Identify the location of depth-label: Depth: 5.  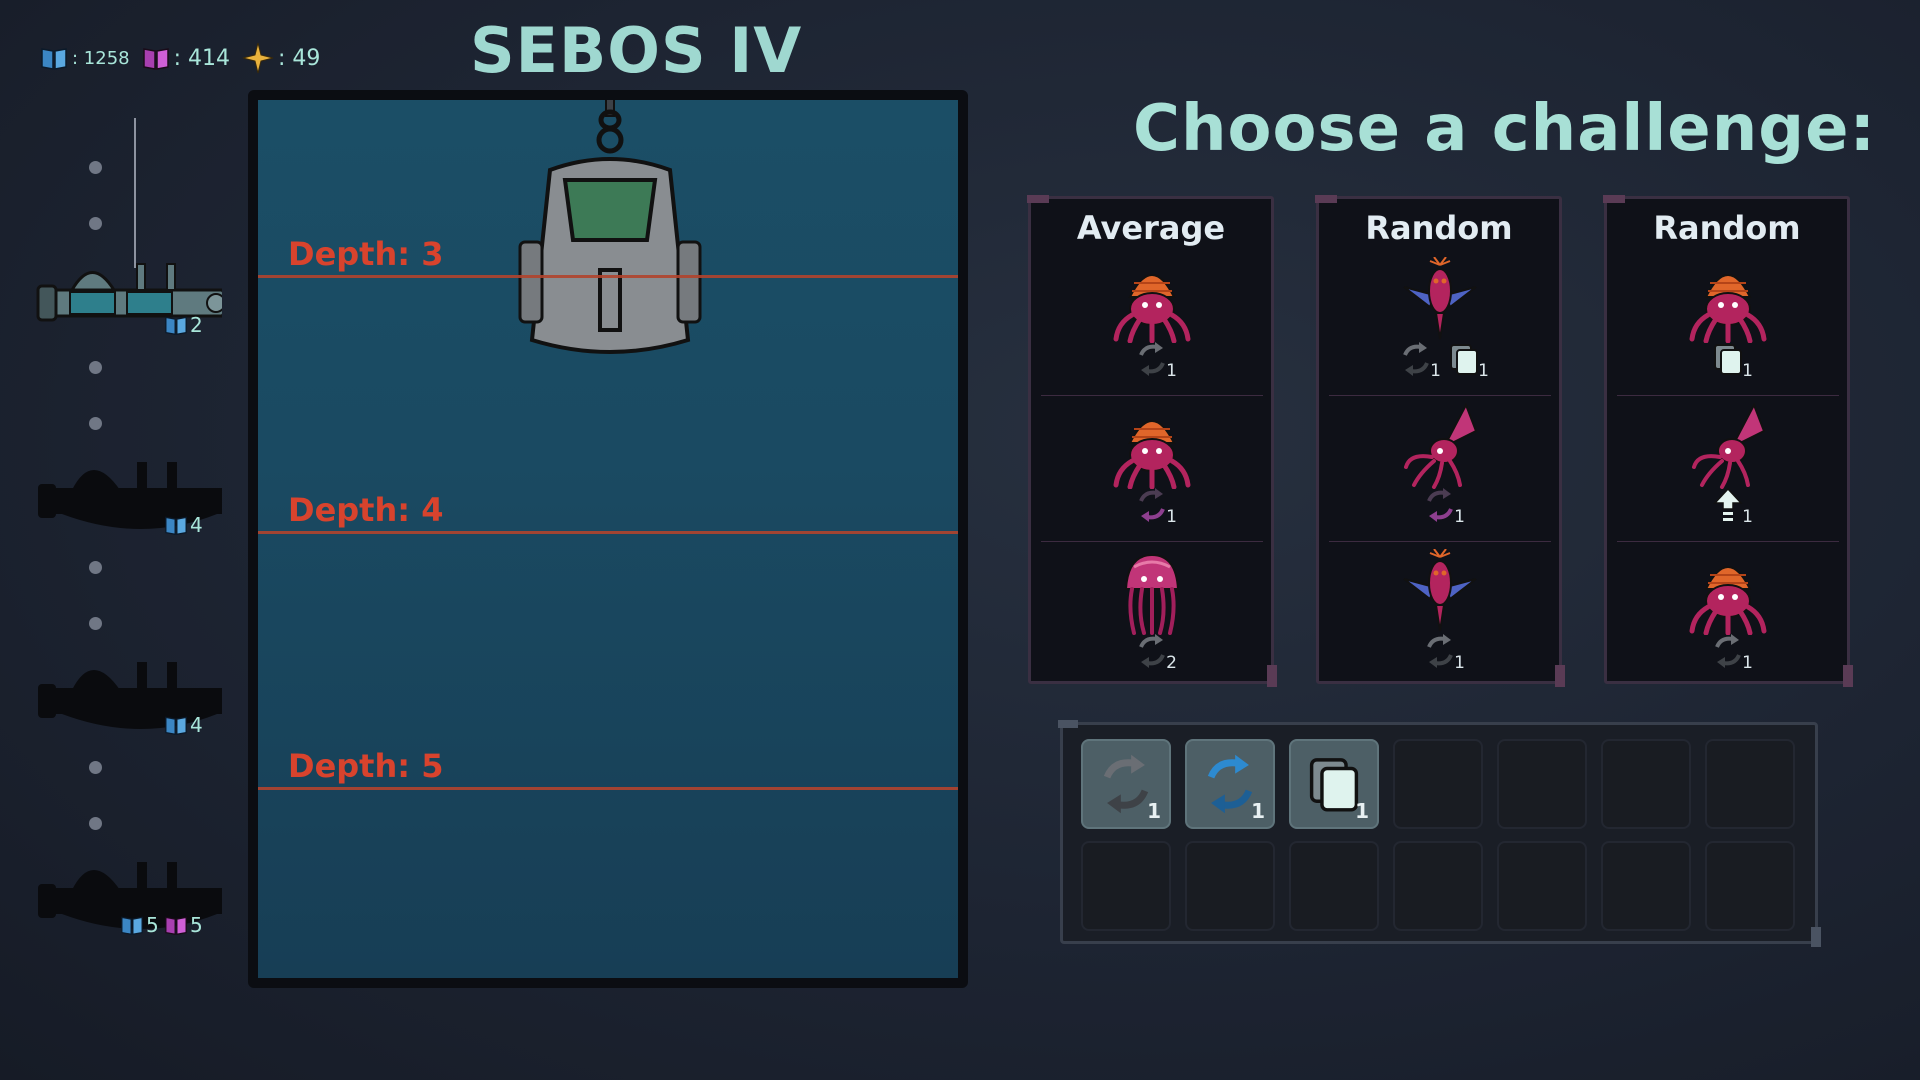
(366, 766).